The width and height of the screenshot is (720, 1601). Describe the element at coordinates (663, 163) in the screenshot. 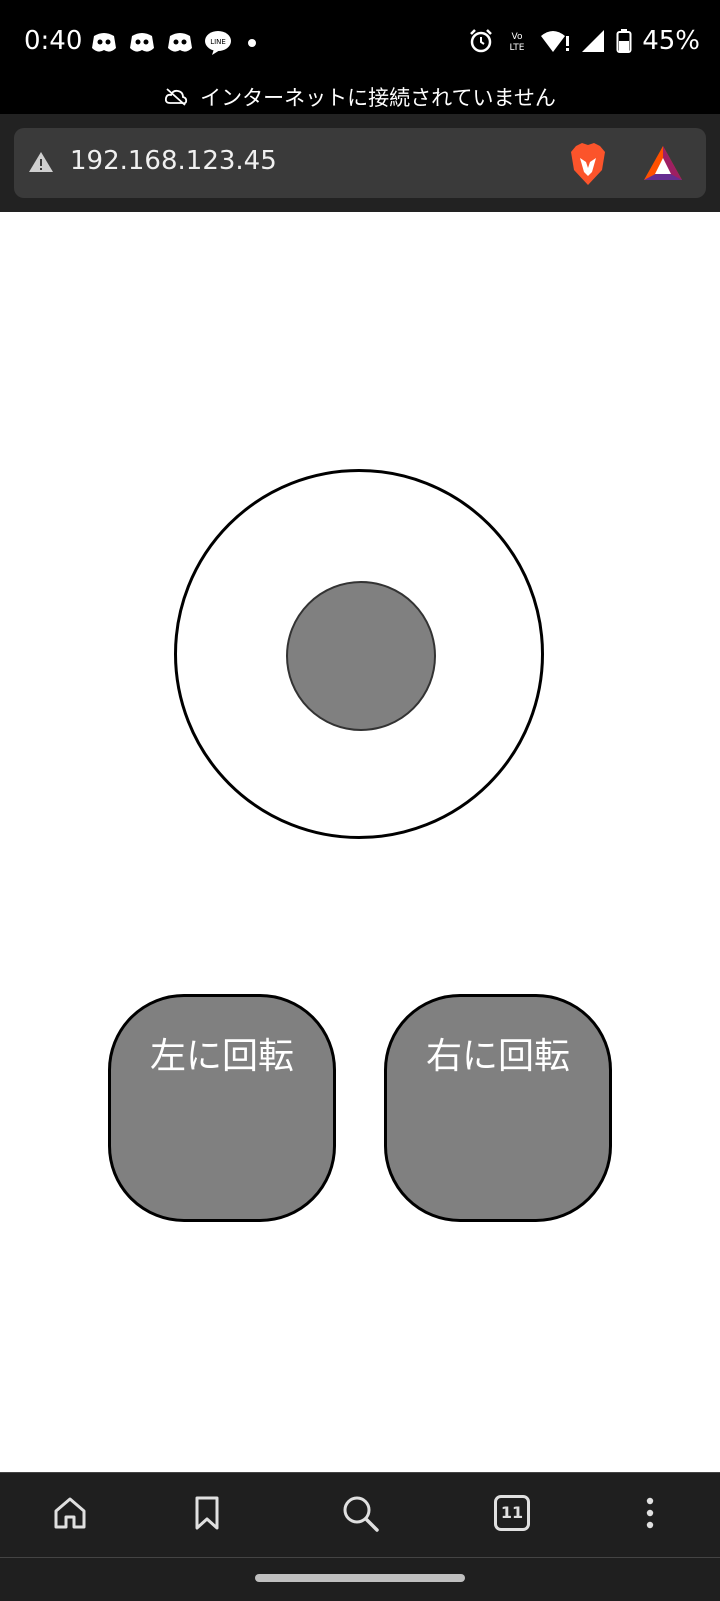

I see `brave-rewards-icon` at that location.